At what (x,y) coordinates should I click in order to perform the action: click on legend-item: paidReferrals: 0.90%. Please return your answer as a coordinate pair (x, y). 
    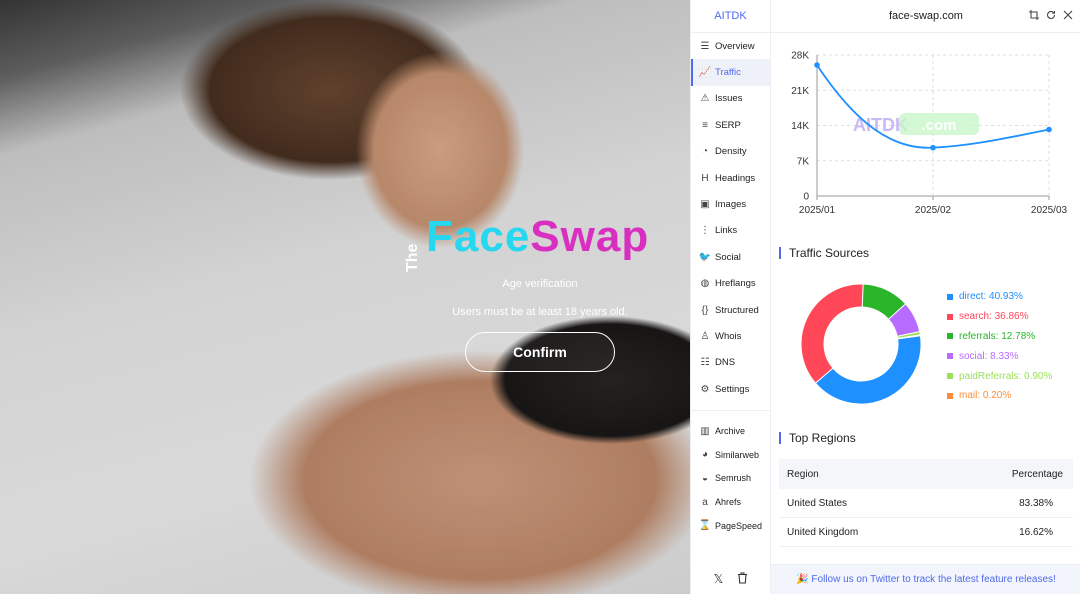
    Looking at the image, I should click on (999, 376).